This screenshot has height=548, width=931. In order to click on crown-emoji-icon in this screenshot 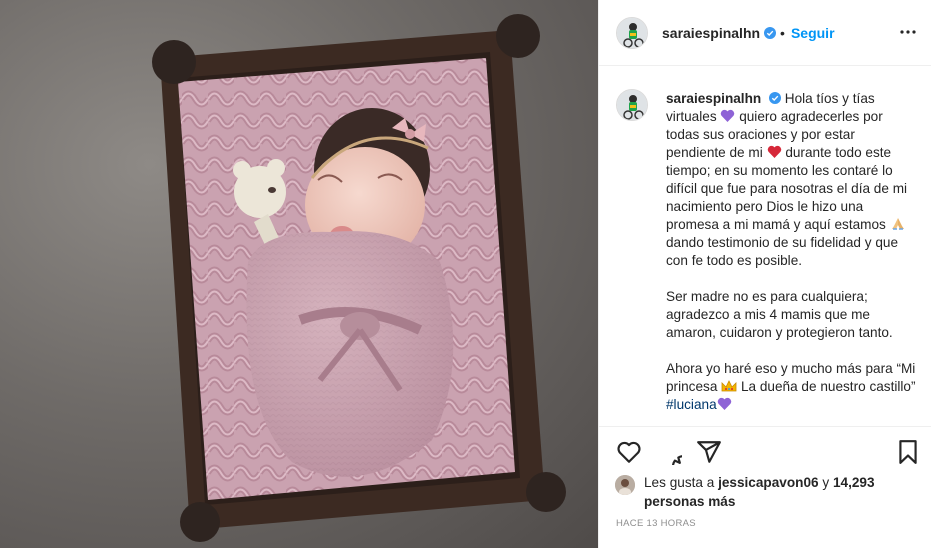, I will do `click(729, 386)`.